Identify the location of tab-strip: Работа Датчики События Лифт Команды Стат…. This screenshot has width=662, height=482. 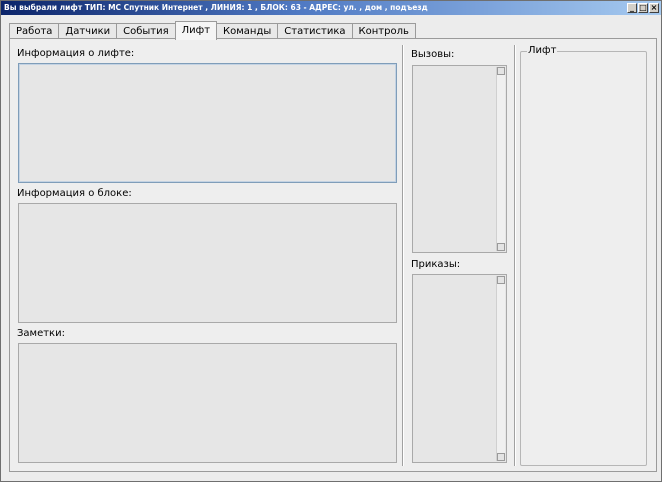
(212, 30).